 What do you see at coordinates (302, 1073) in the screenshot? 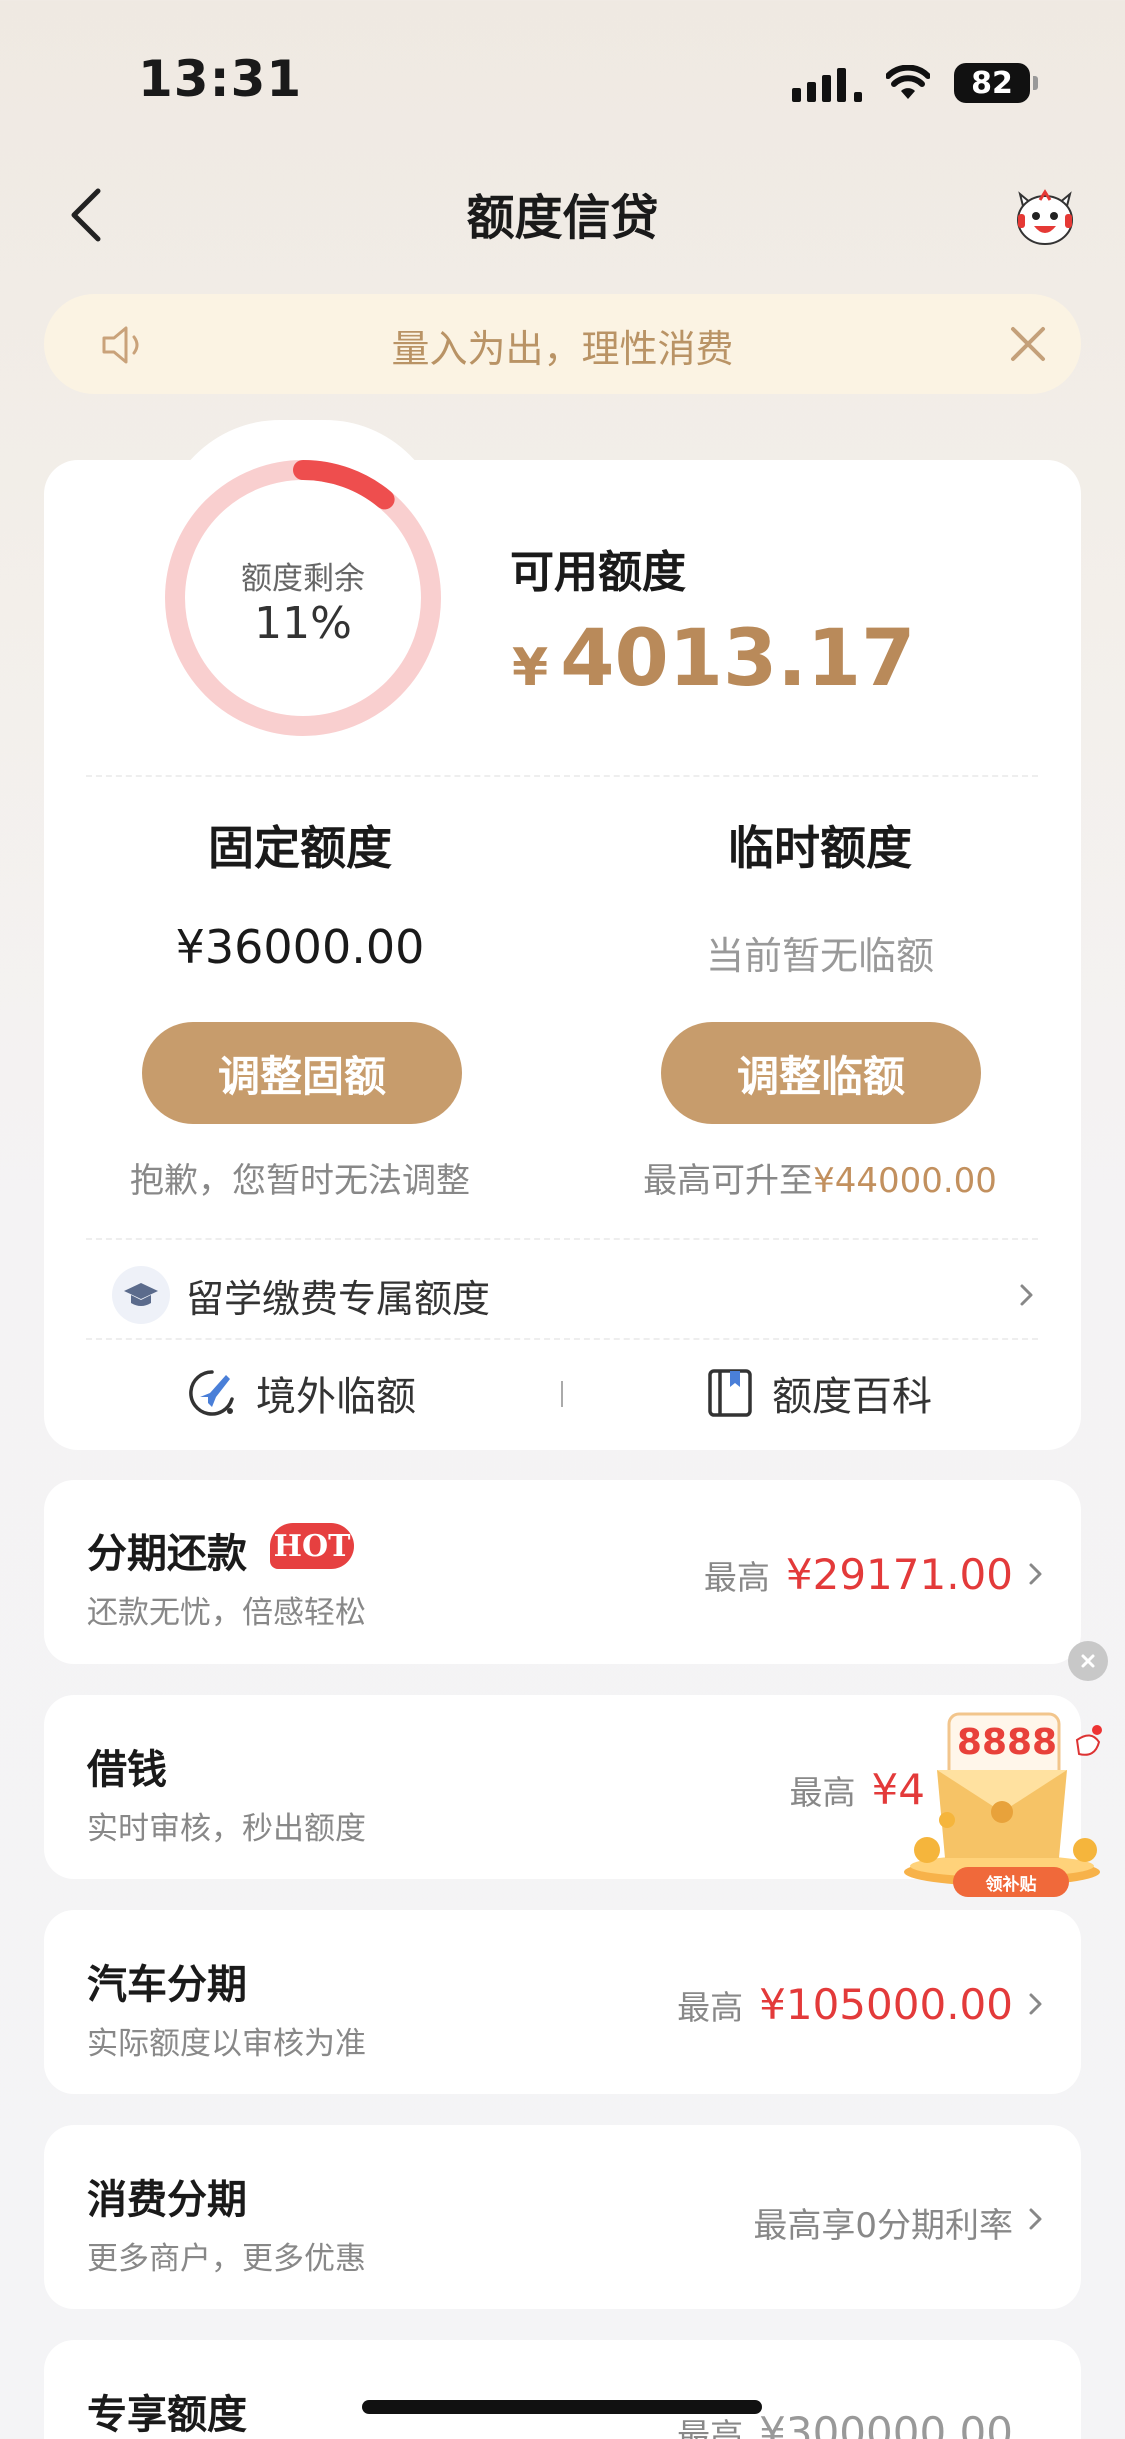
I see `adjust-fixed-button: 调整固额` at bounding box center [302, 1073].